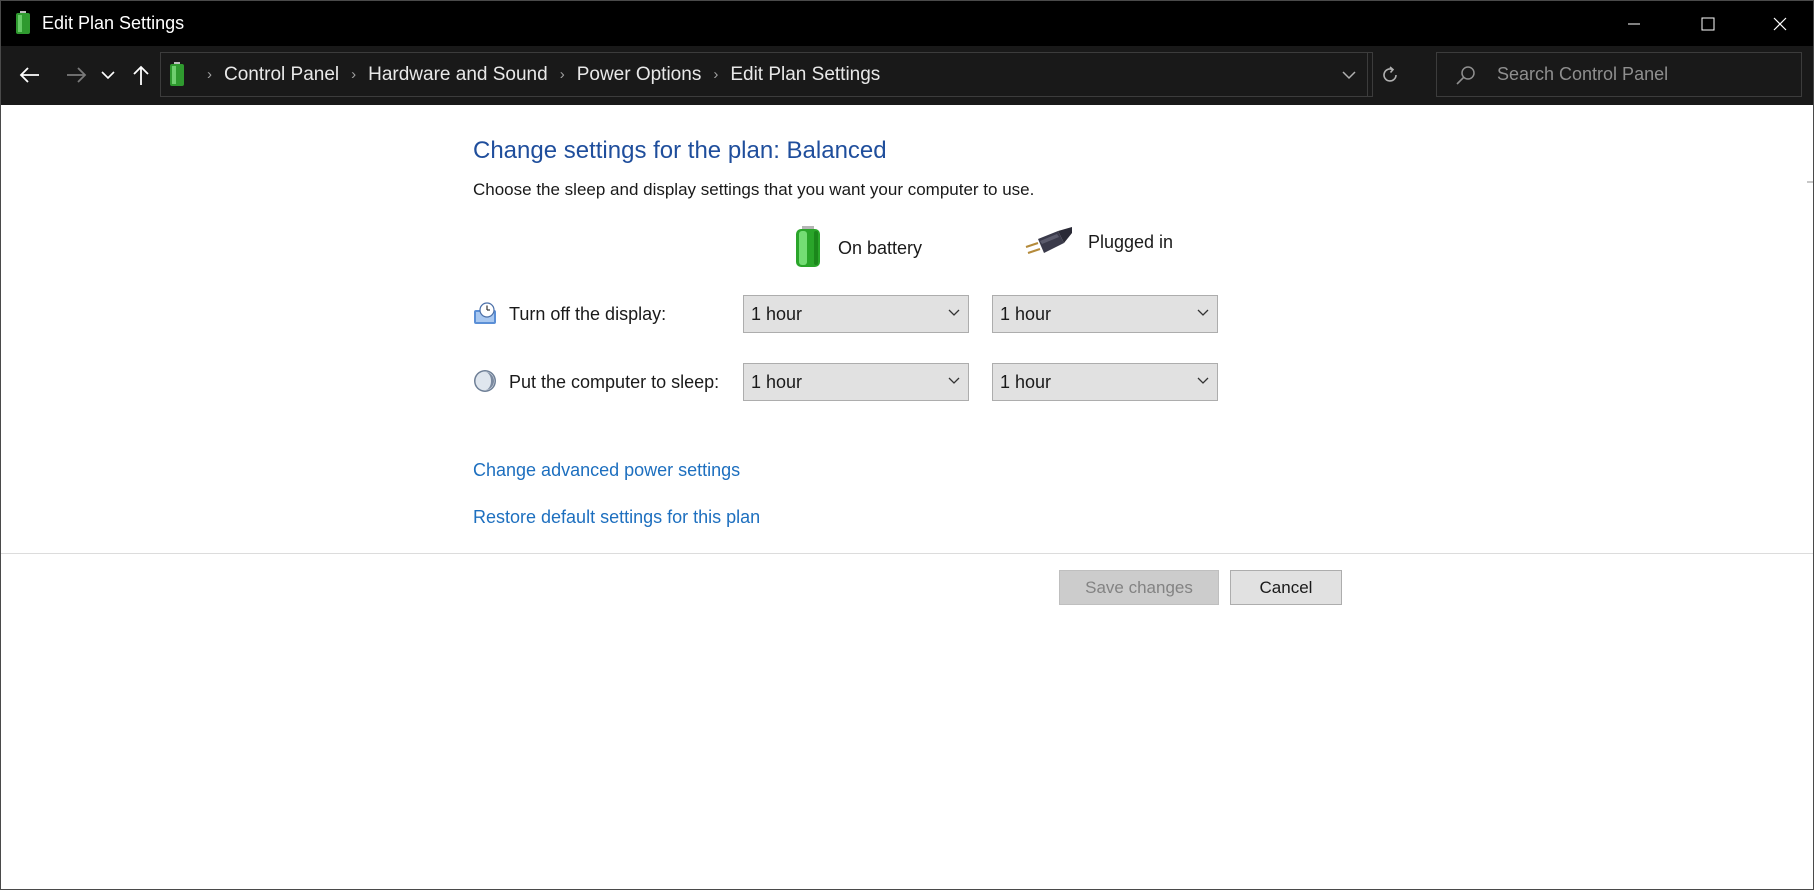 Image resolution: width=1814 pixels, height=890 pixels. Describe the element at coordinates (1049, 242) in the screenshot. I see `power-plug-icon` at that location.